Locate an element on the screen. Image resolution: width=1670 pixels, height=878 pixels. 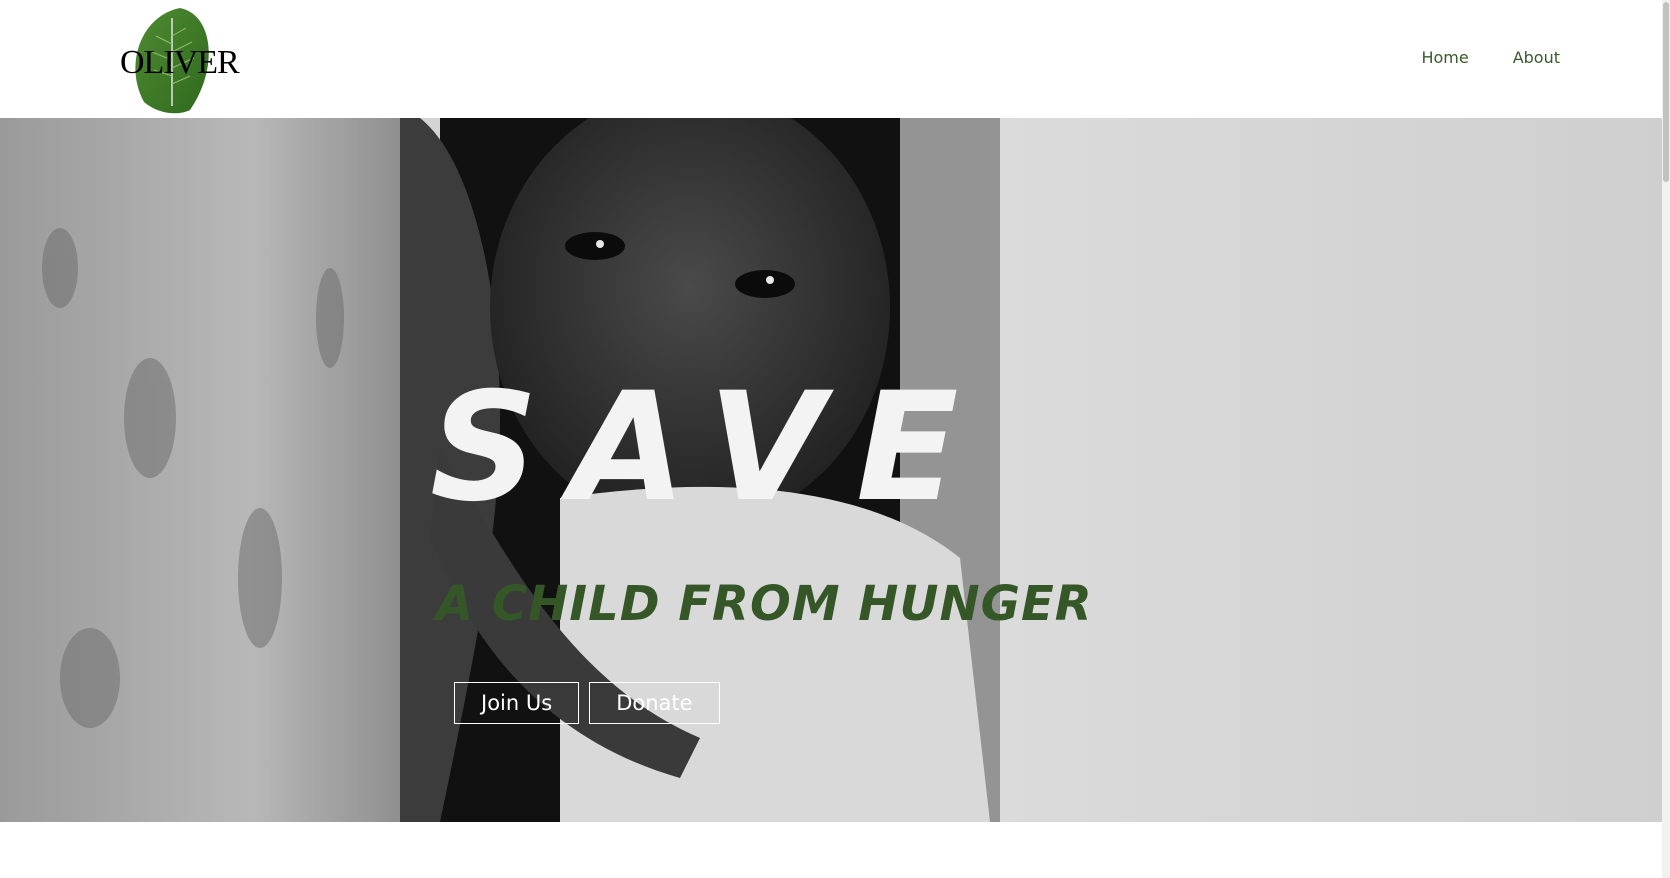
scrollbar-thumb is located at coordinates (1666, 92).